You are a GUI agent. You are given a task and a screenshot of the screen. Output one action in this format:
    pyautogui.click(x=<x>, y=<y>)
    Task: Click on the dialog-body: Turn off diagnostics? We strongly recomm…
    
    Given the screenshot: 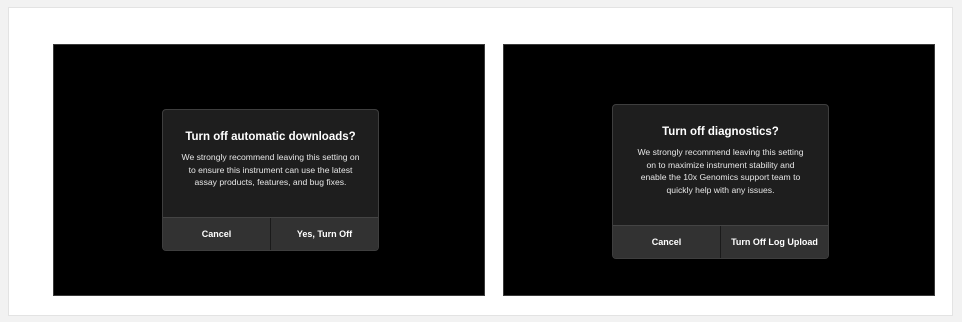 What is the action you would take?
    pyautogui.click(x=720, y=150)
    